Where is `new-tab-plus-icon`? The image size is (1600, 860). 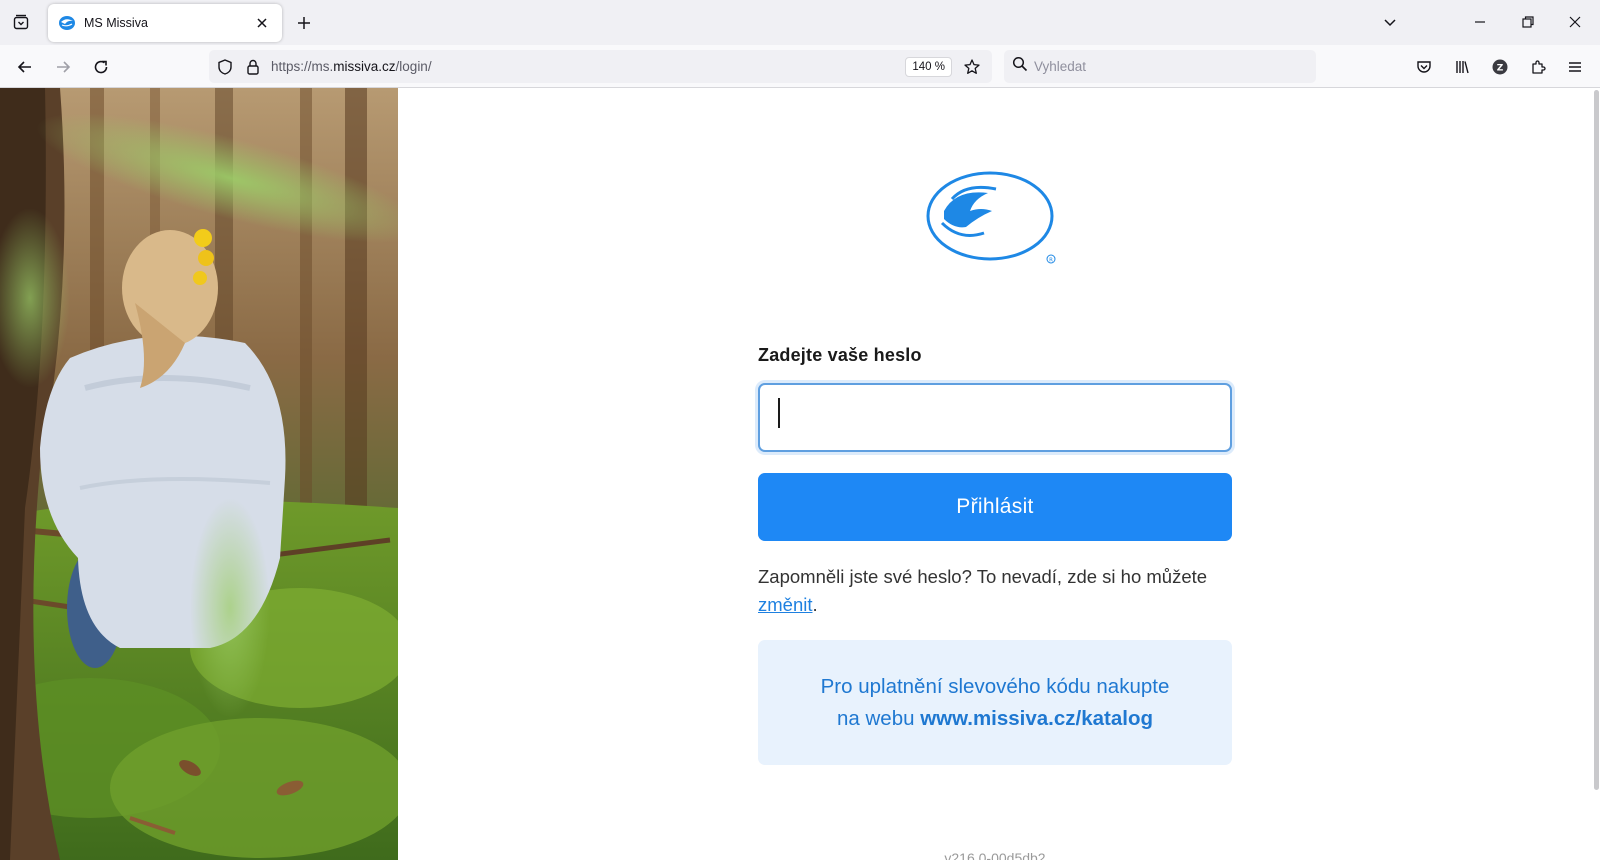 new-tab-plus-icon is located at coordinates (304, 23).